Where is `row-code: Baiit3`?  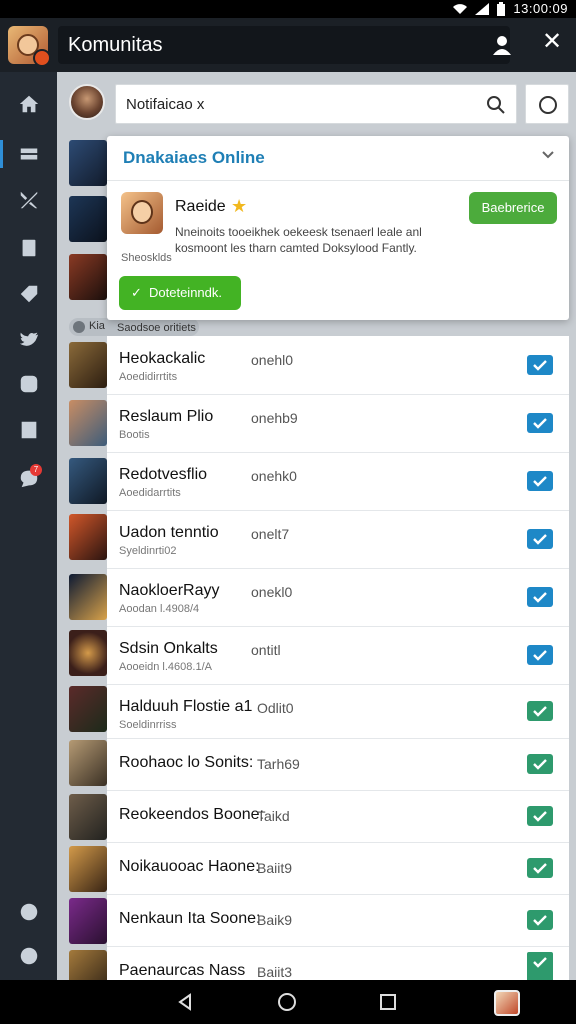
row-code: Baiit3 is located at coordinates (275, 972).